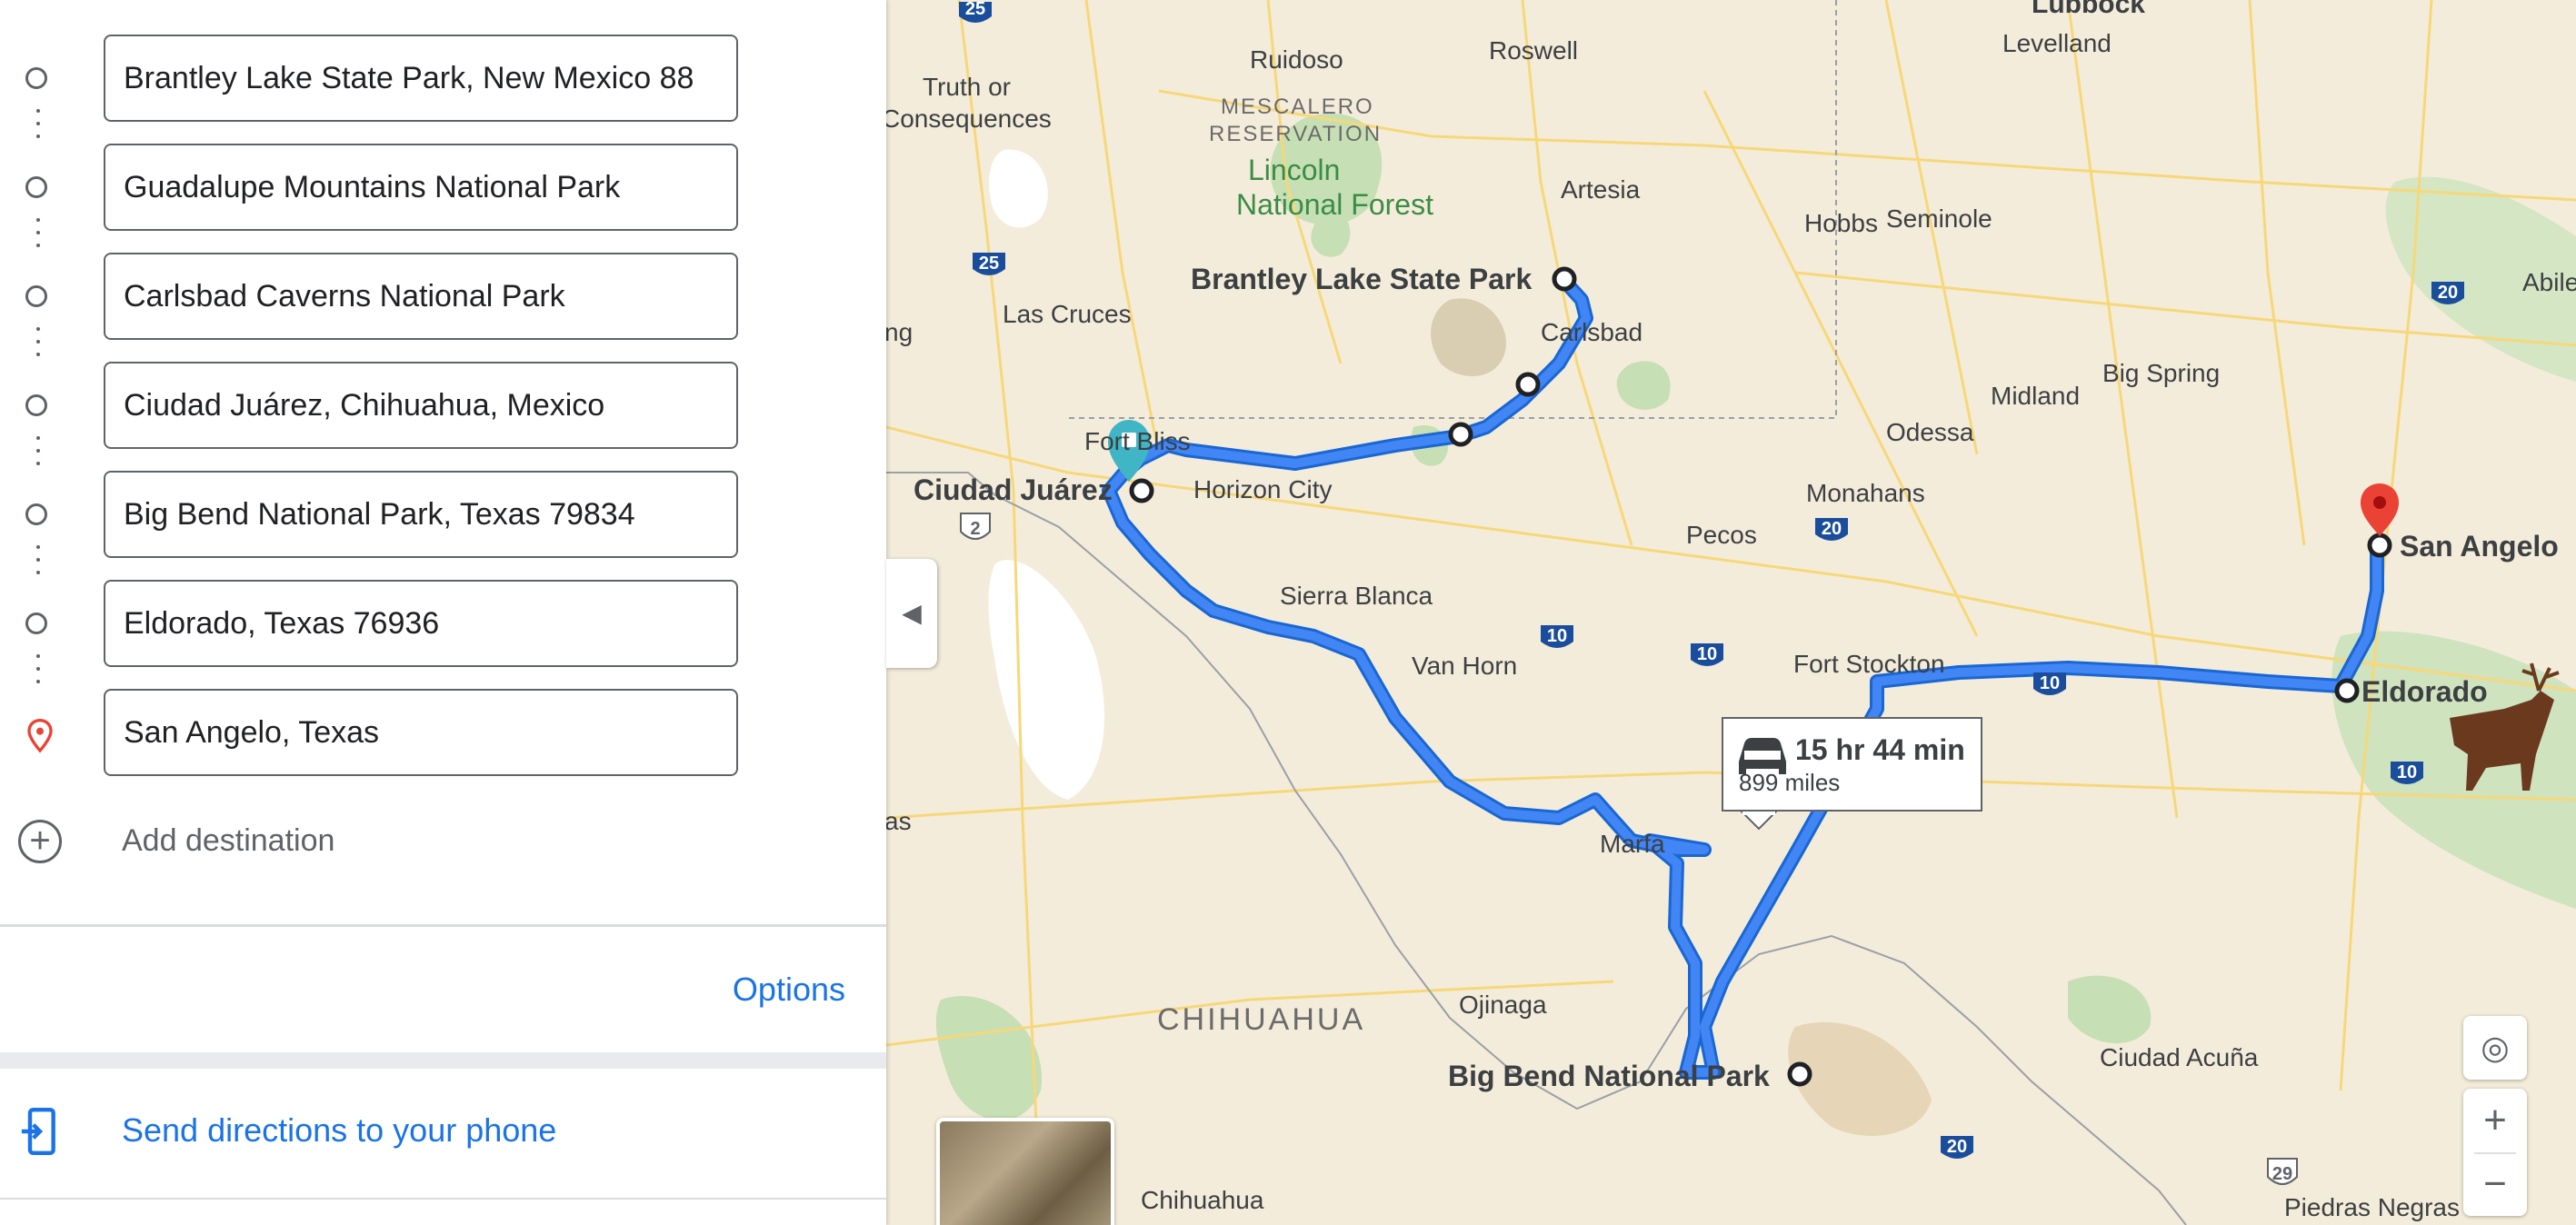  What do you see at coordinates (421, 732) in the screenshot?
I see `waypoint-input: San Angelo, Texas` at bounding box center [421, 732].